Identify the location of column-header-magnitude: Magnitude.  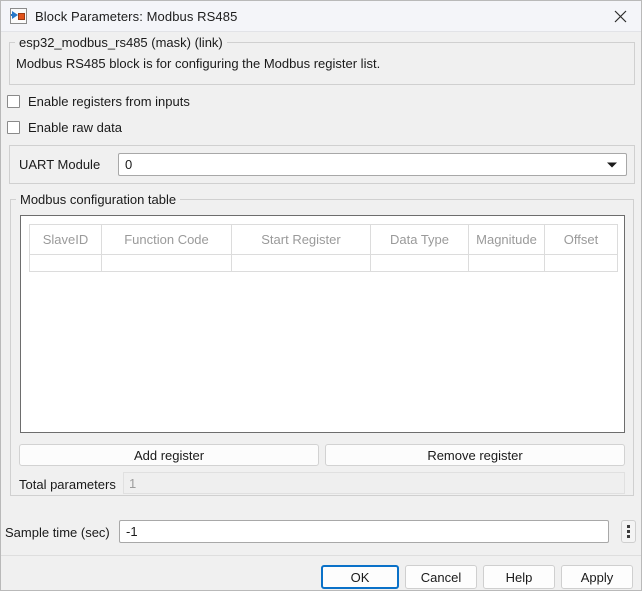
(506, 239).